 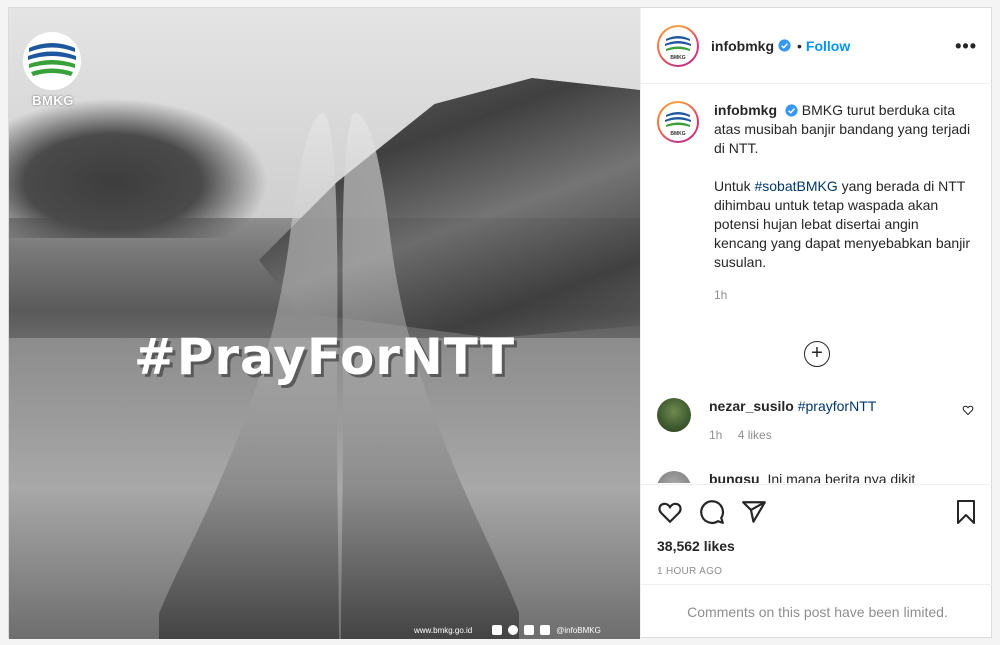 I want to click on caption-paragraph-2-pre: Untuk, so click(x=734, y=186).